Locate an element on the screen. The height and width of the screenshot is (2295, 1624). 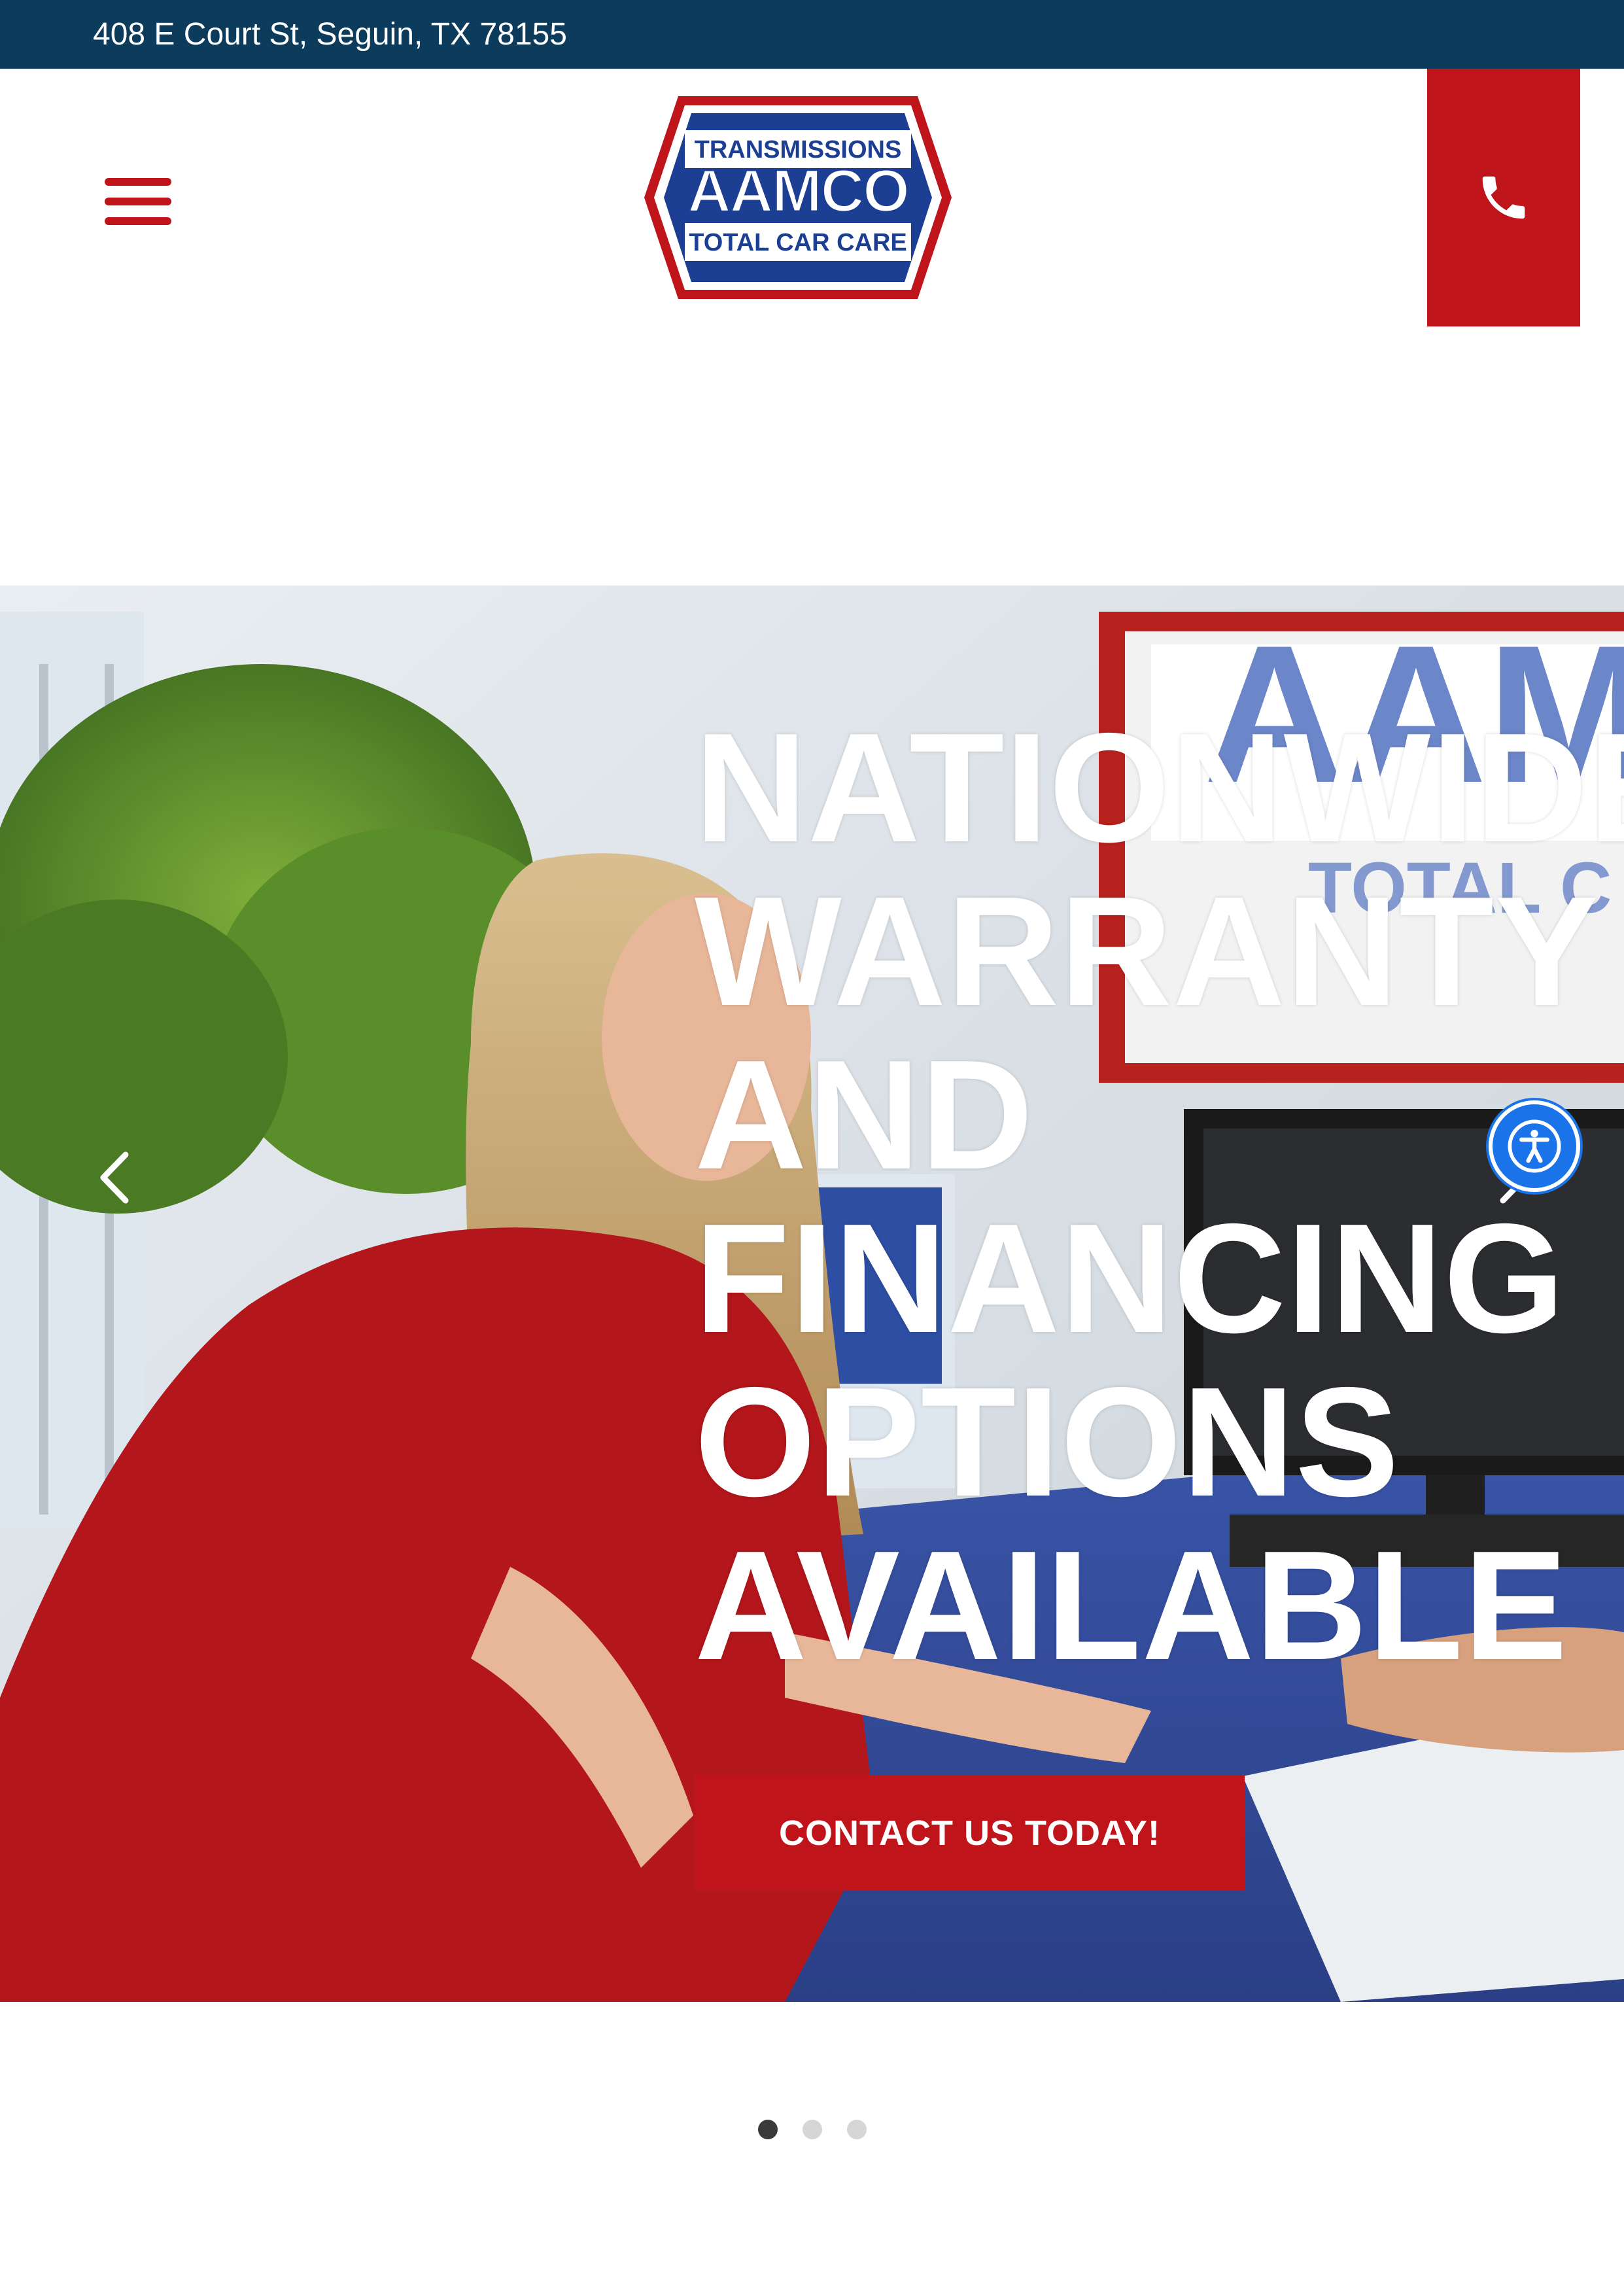
call-button is located at coordinates (1503, 197).